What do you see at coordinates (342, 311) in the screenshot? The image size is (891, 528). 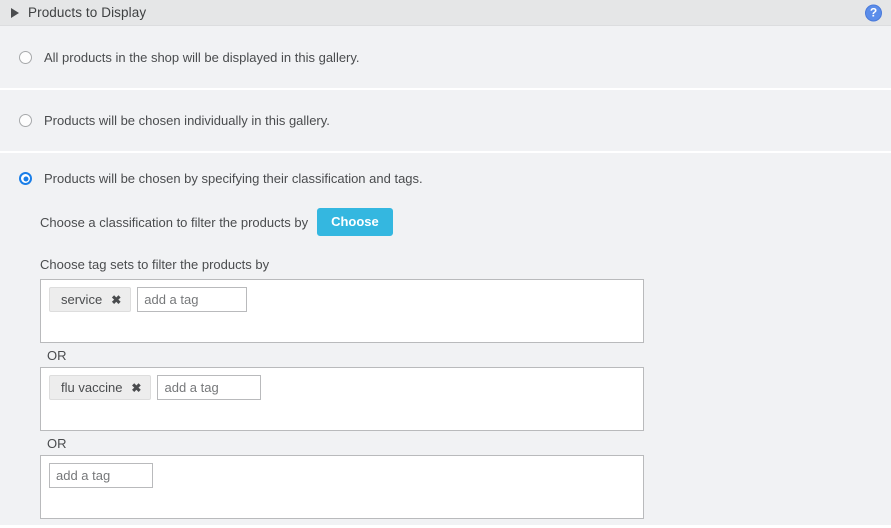 I see `tag-set-box-1: service ✖` at bounding box center [342, 311].